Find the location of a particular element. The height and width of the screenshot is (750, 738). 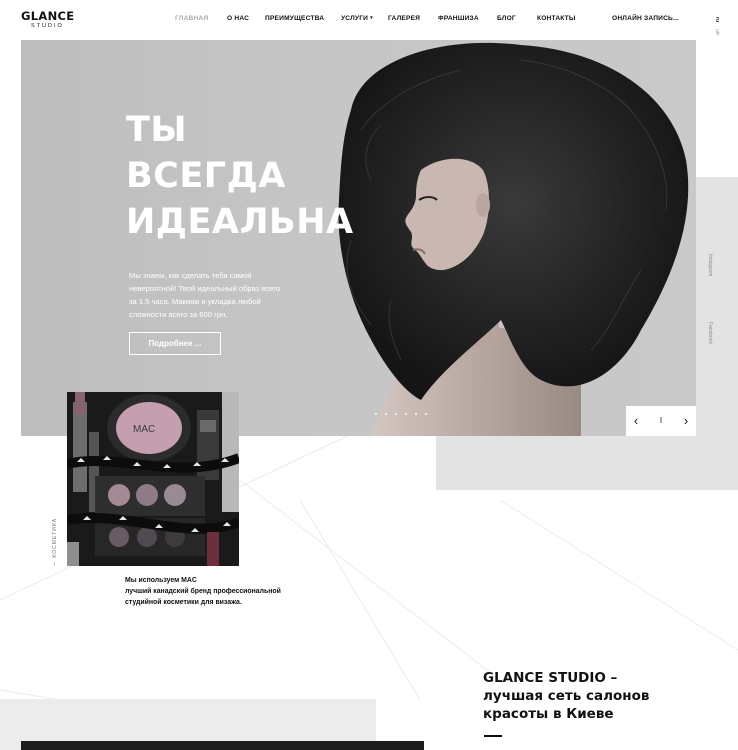

hero-title-line: ИДЕАЛЬНА is located at coordinates (240, 222).